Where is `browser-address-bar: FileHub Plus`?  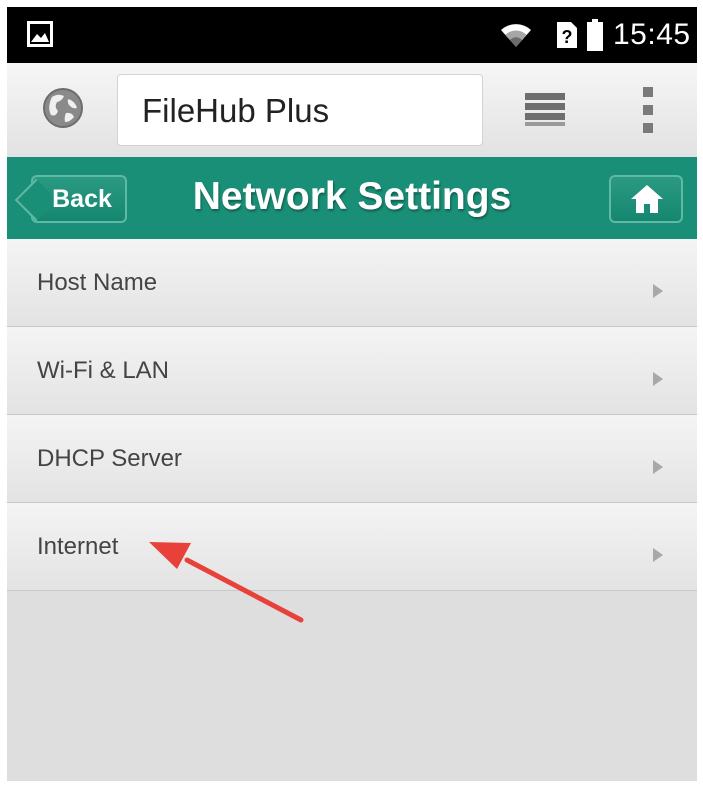 browser-address-bar: FileHub Plus is located at coordinates (352, 110).